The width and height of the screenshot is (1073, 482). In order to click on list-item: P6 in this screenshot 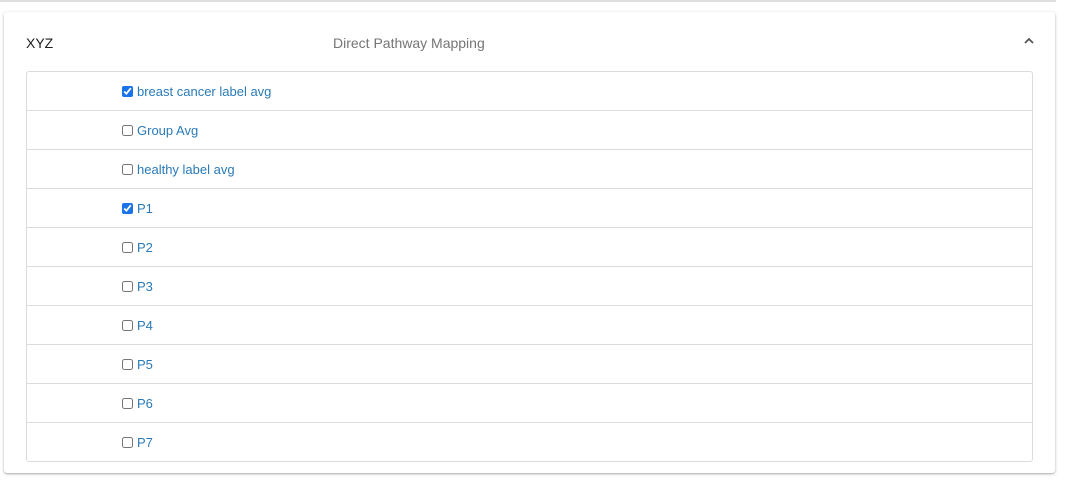, I will do `click(529, 402)`.